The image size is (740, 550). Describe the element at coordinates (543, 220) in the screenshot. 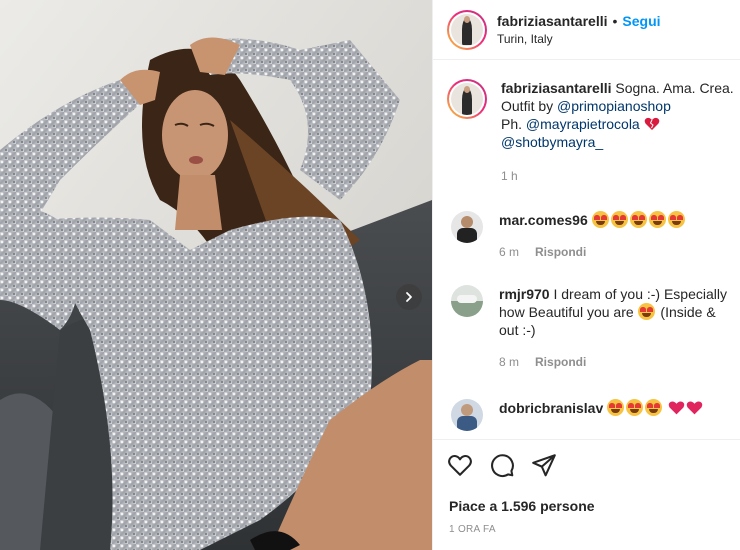

I see `comment-username: mar.comes96` at that location.